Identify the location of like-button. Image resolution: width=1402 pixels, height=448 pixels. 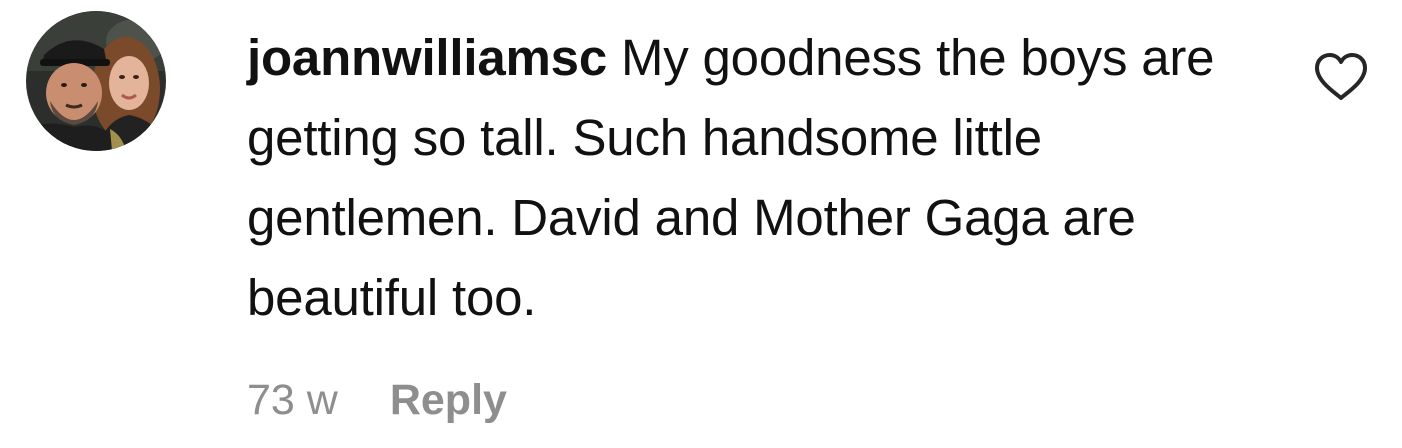
(1341, 77).